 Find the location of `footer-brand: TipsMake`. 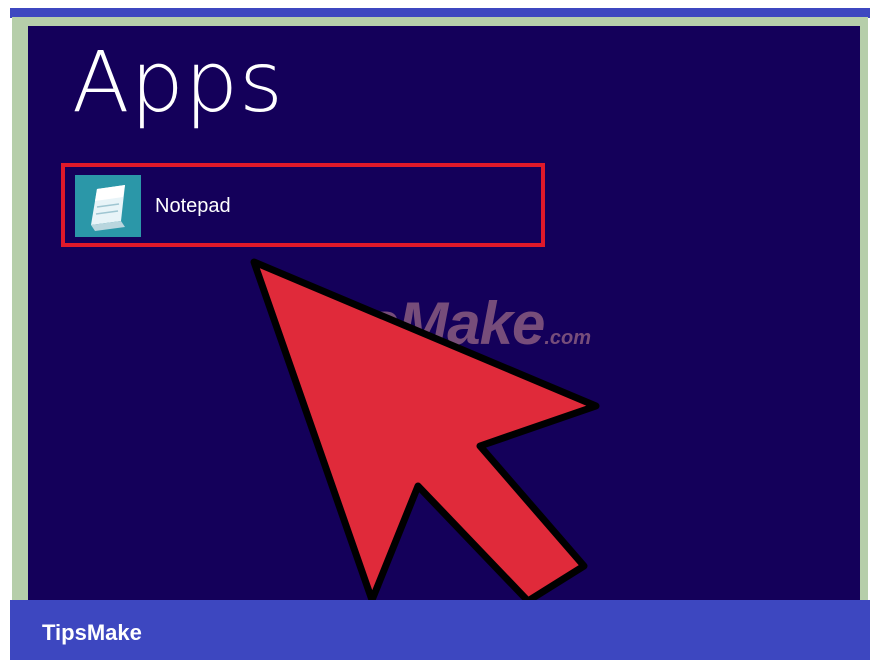

footer-brand: TipsMake is located at coordinates (92, 632).